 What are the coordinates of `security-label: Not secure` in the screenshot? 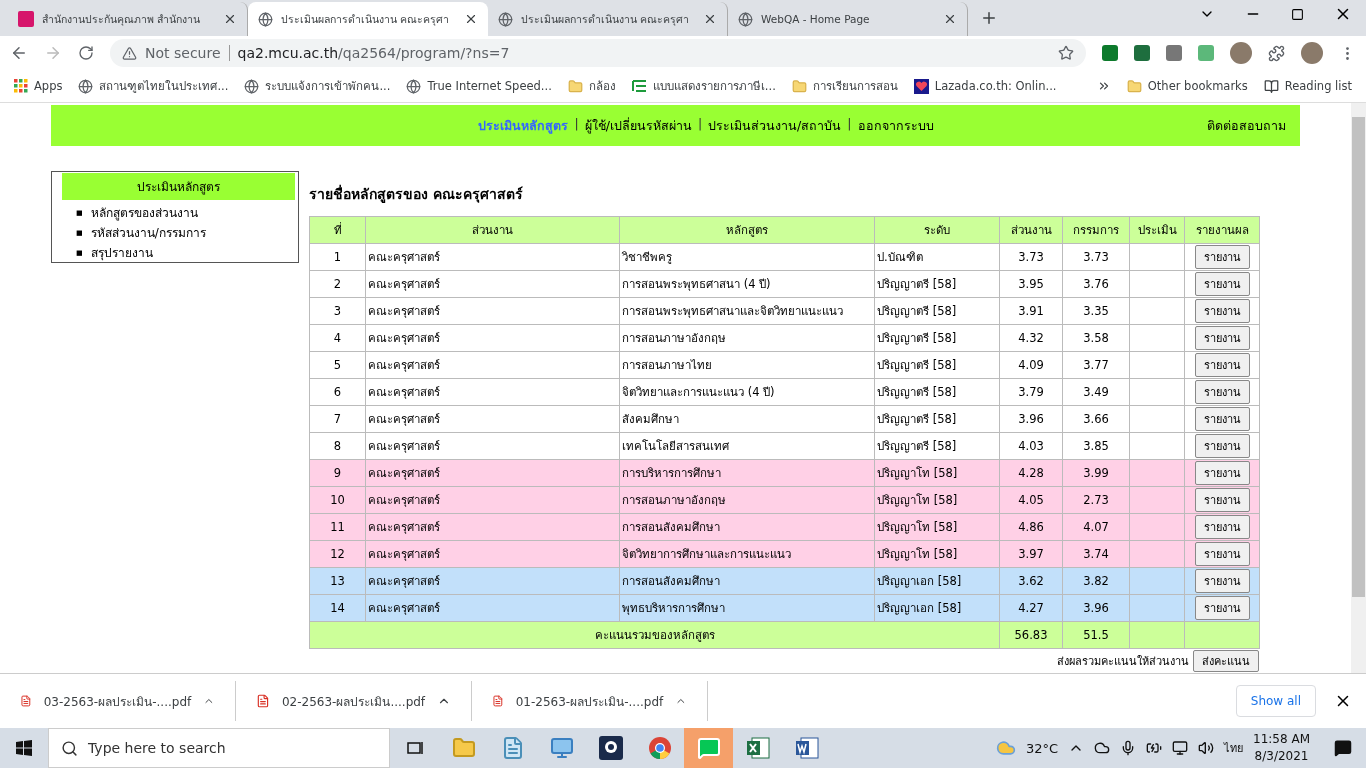 It's located at (187, 53).